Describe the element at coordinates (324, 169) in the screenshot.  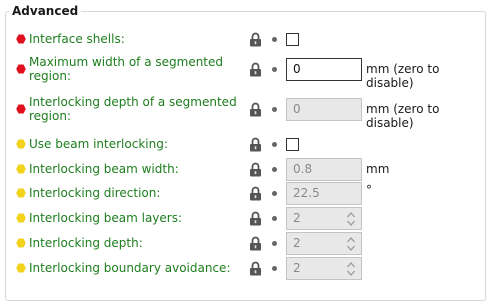
I see `value-input: 0.8` at that location.